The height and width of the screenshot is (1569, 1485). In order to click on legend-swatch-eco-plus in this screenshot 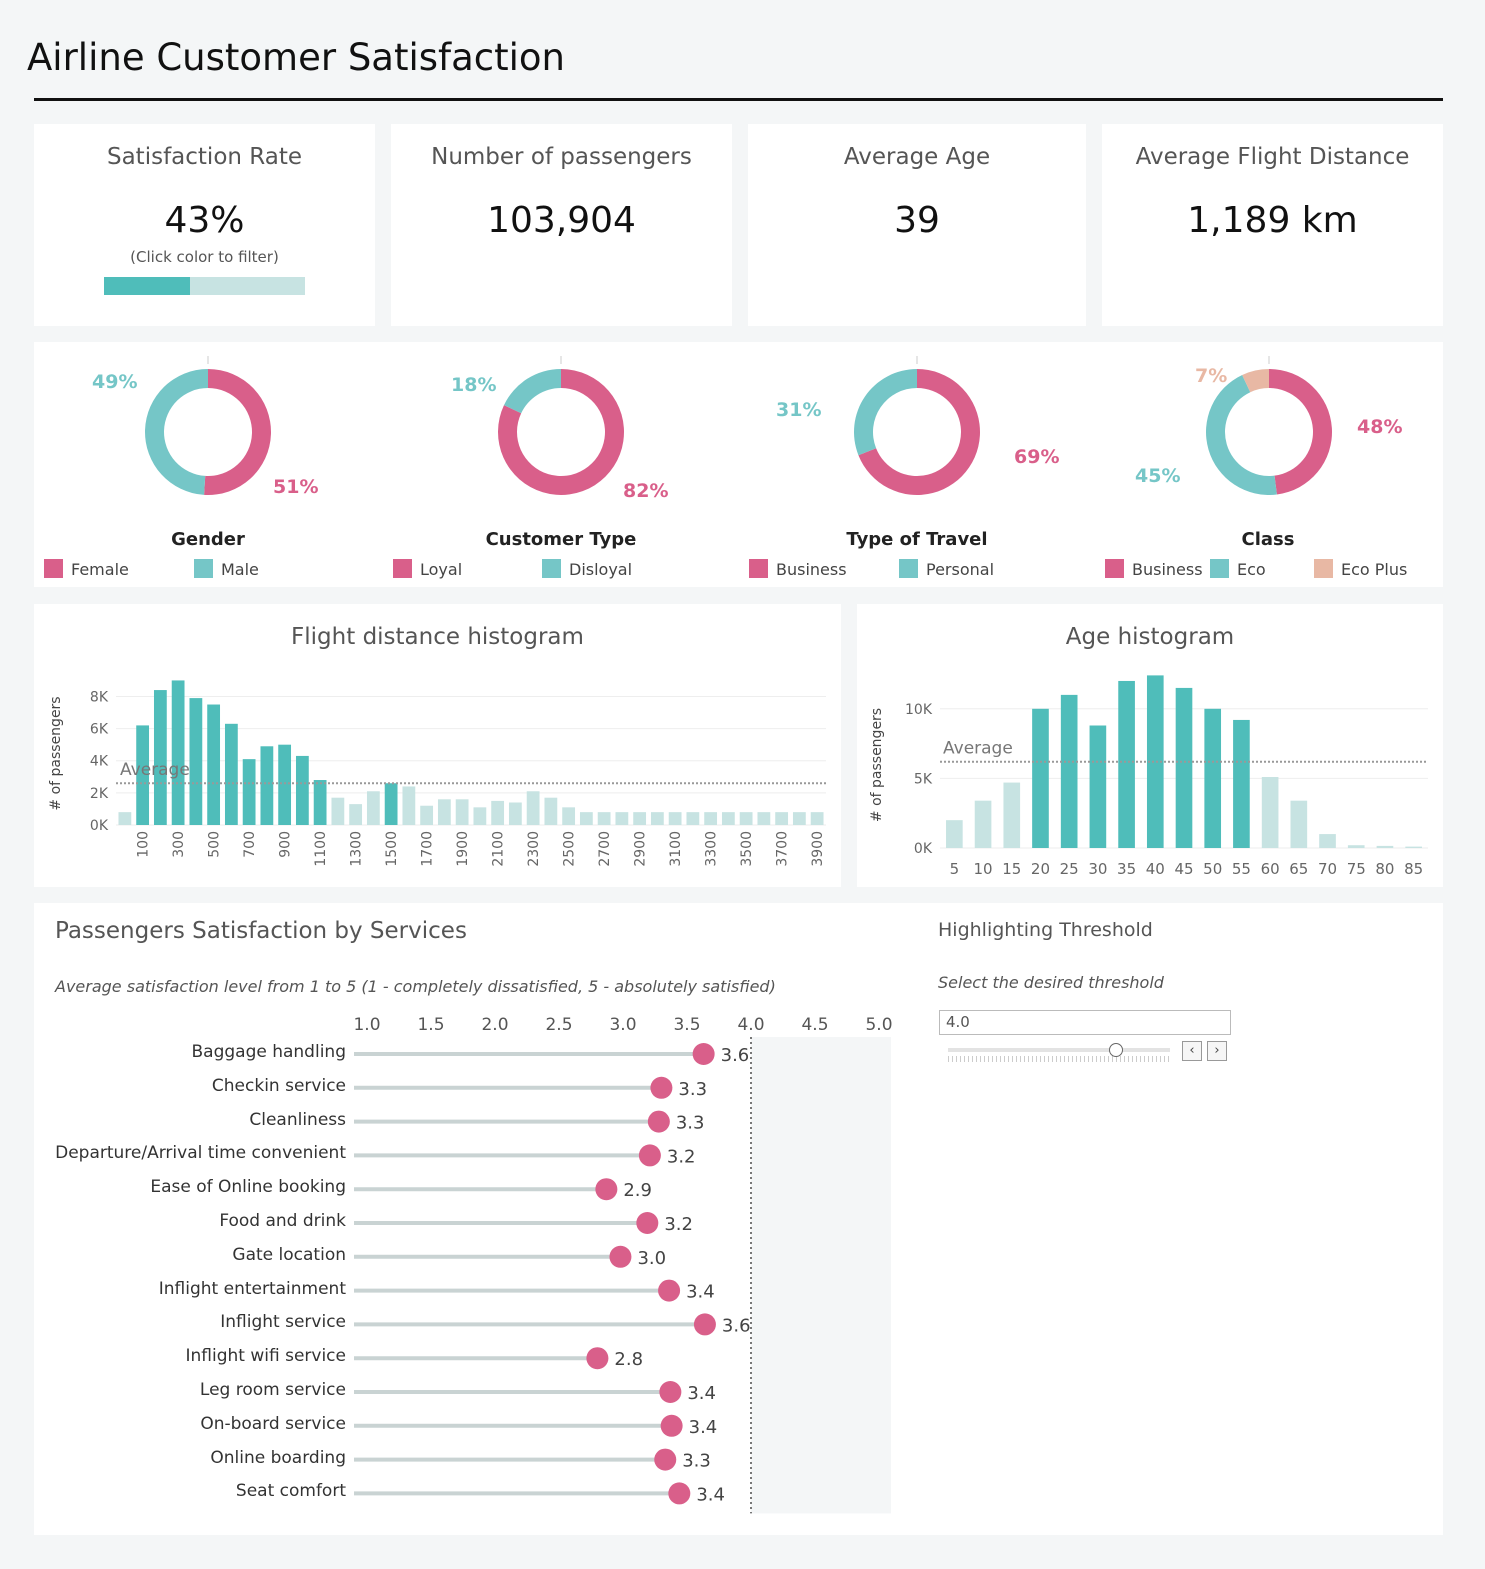, I will do `click(1323, 568)`.